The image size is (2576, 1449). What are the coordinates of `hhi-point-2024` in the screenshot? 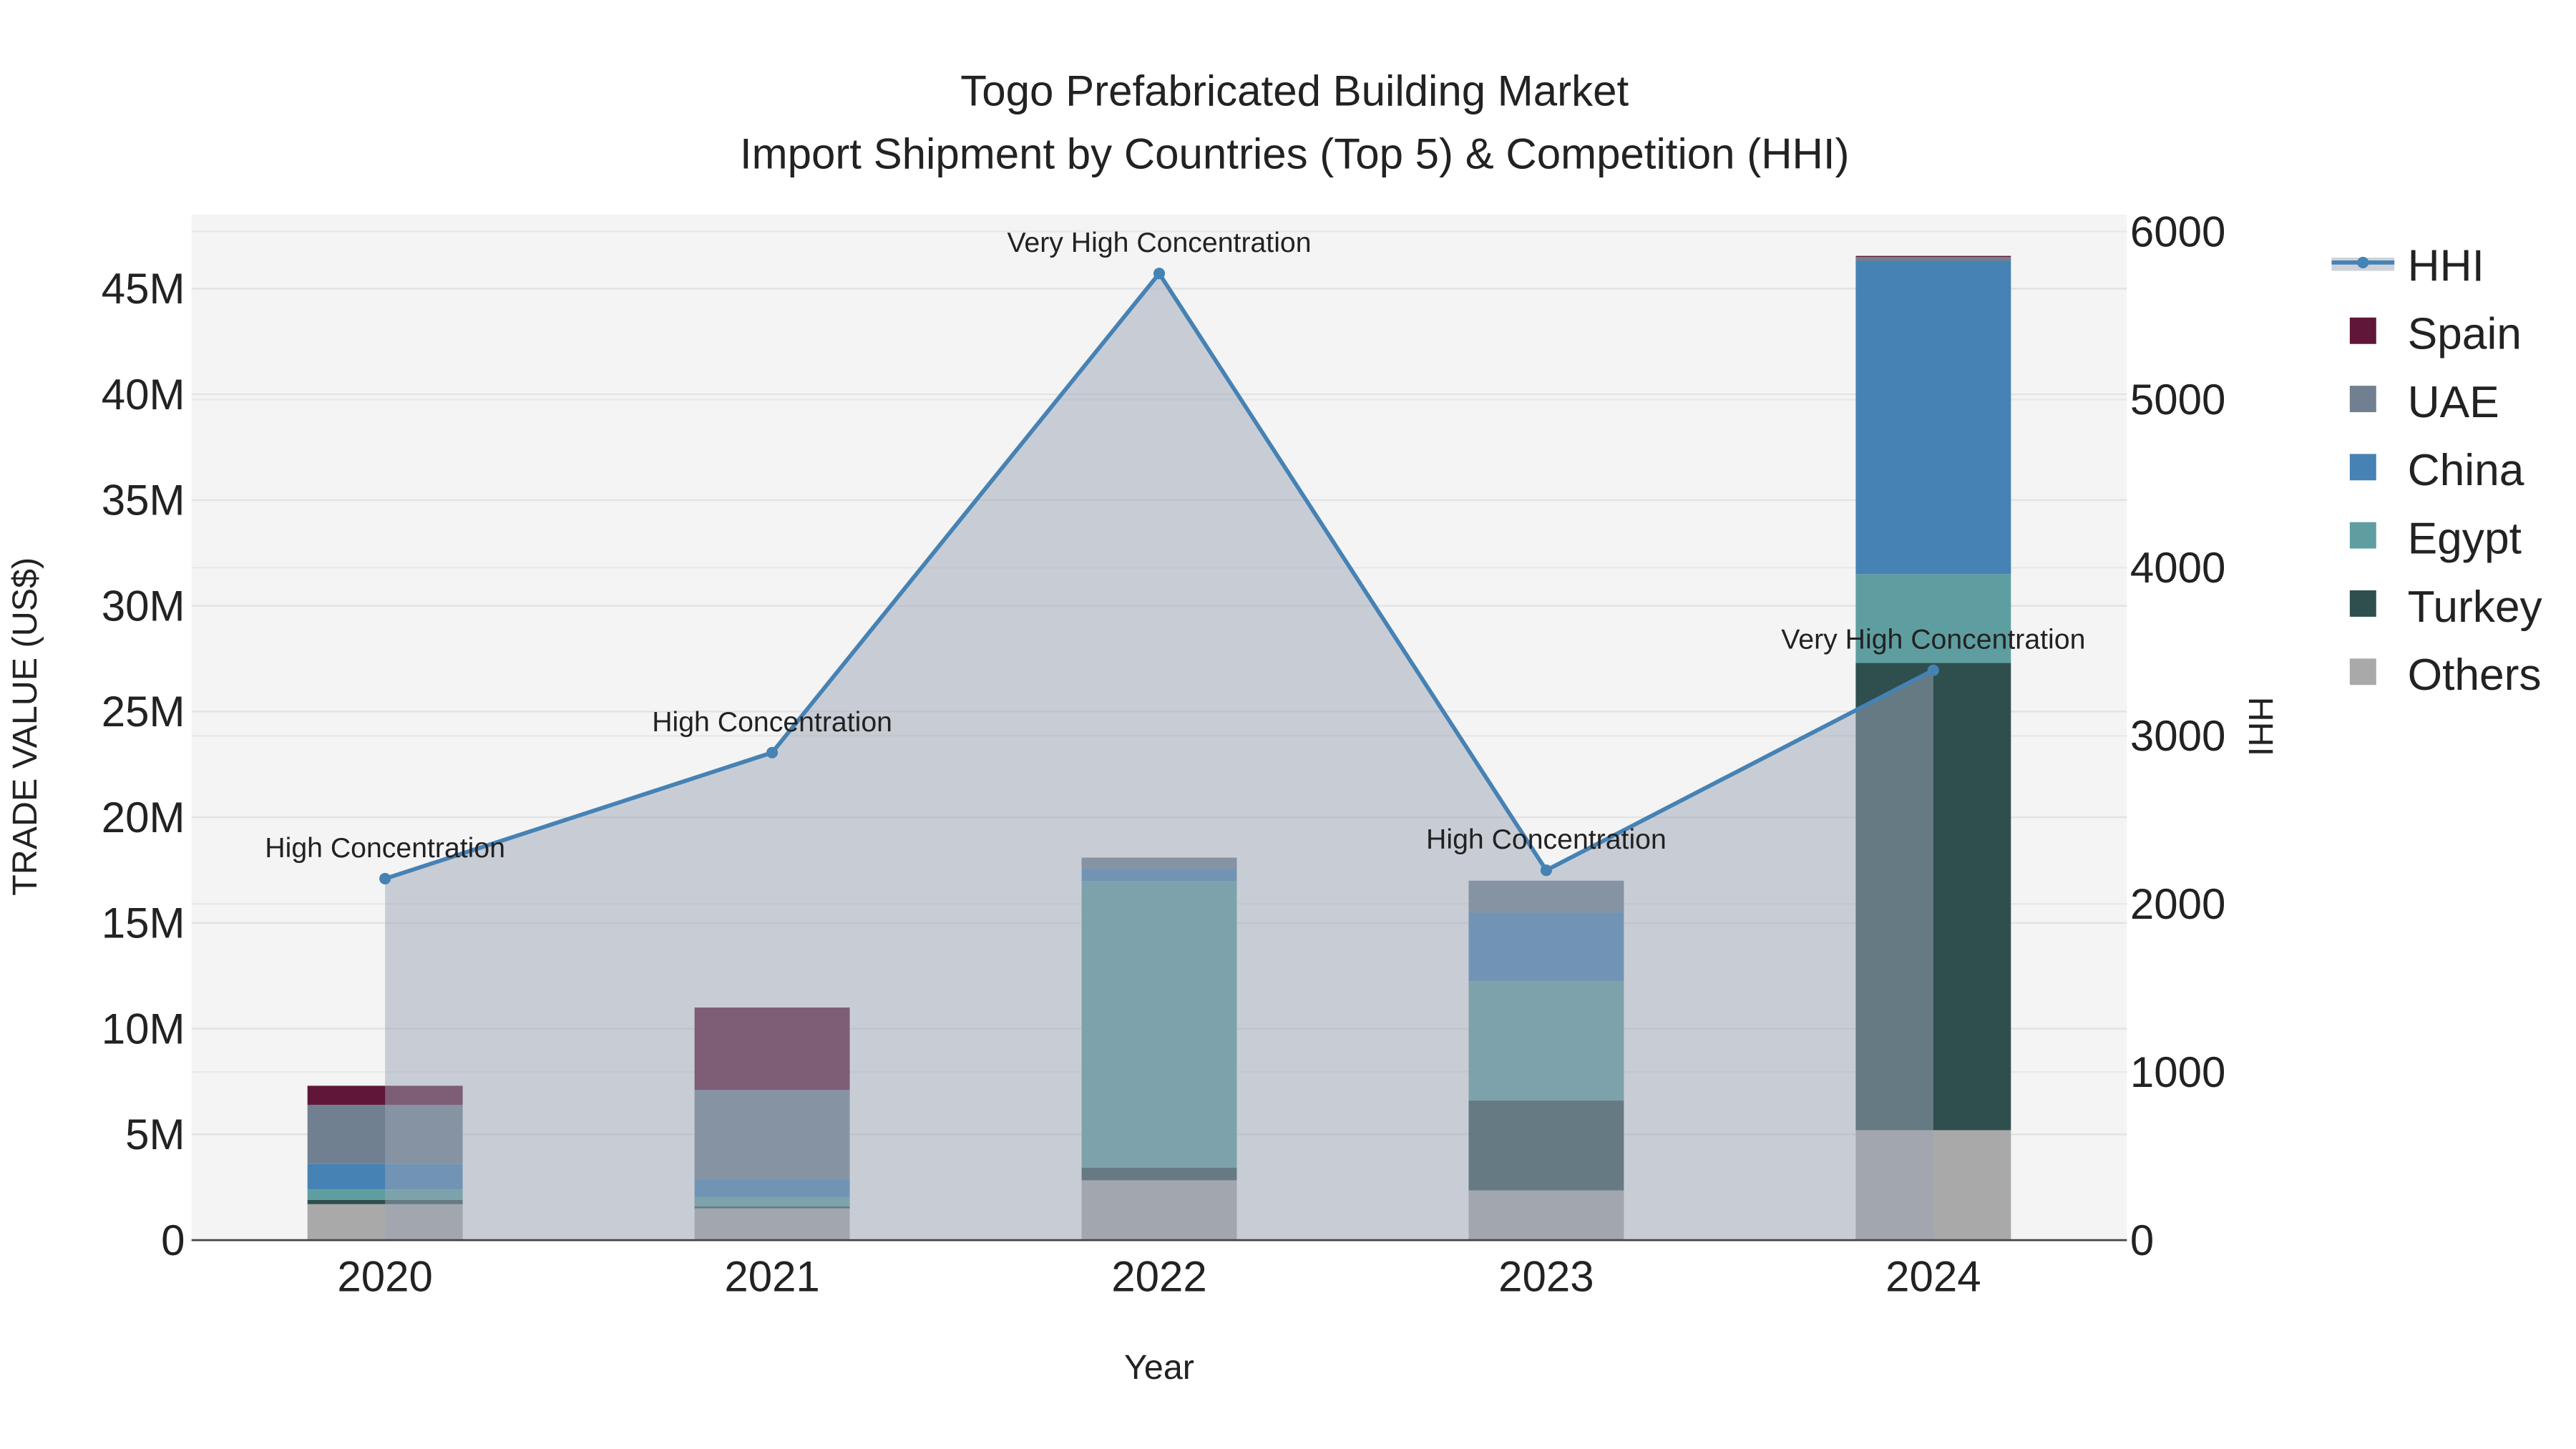 It's located at (1933, 670).